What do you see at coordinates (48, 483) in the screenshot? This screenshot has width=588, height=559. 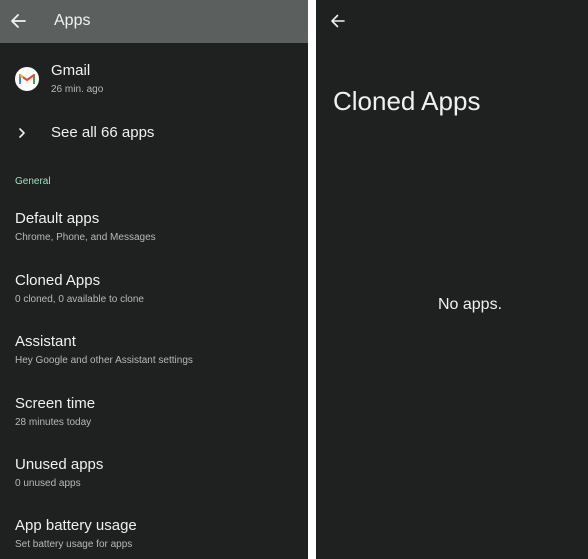 I see `setting-summary: 0 unused apps` at bounding box center [48, 483].